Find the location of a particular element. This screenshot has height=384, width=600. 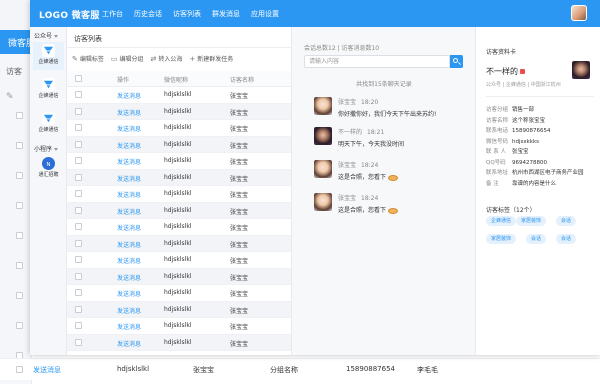

sidebar-group-miniprogram: 小程序 is located at coordinates (46, 148).